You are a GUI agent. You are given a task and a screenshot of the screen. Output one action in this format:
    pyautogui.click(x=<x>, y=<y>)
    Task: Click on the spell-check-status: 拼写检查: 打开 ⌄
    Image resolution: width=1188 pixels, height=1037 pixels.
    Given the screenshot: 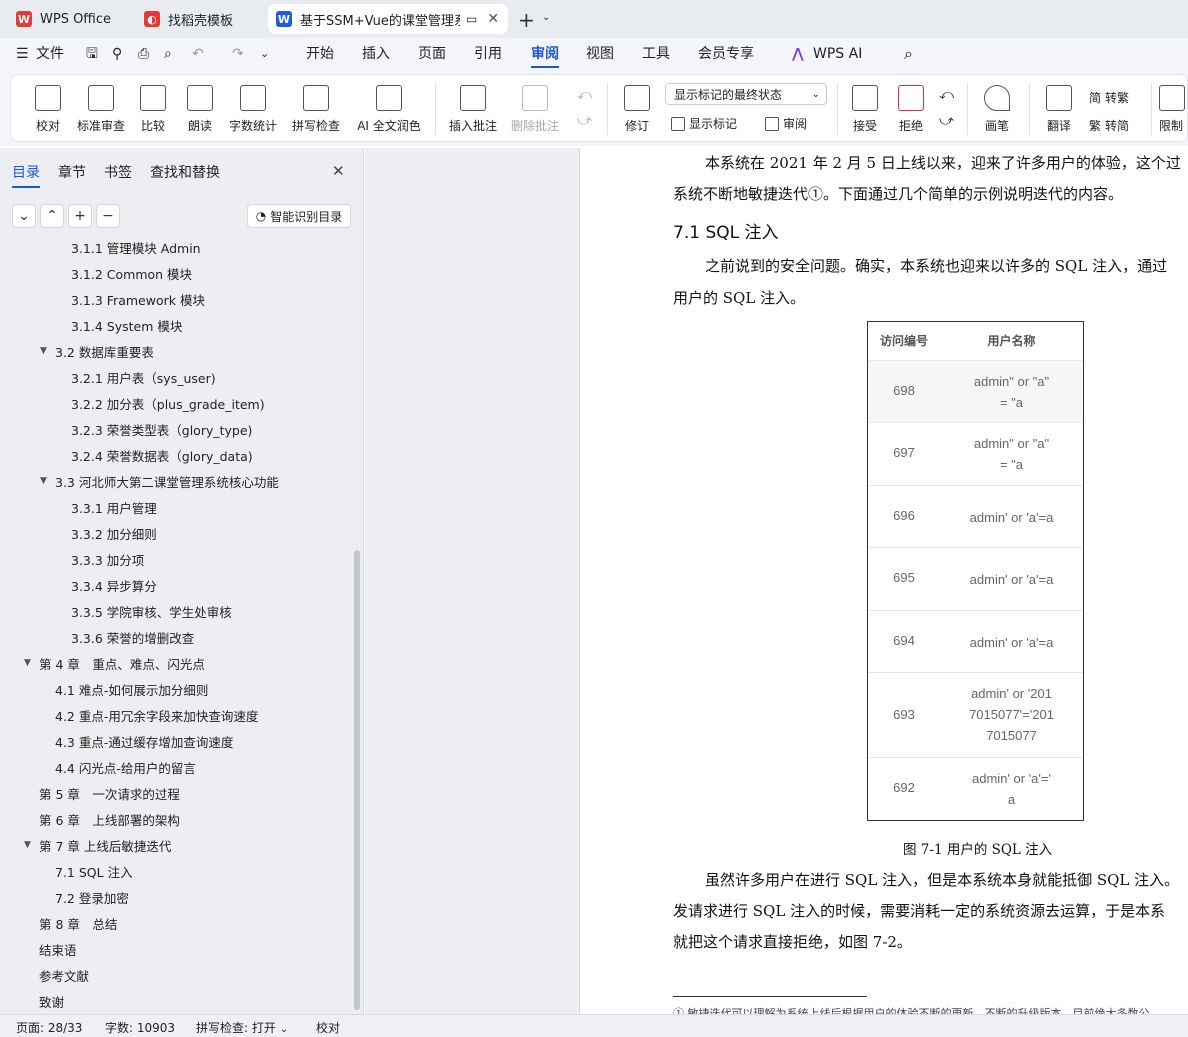 What is the action you would take?
    pyautogui.click(x=242, y=1027)
    